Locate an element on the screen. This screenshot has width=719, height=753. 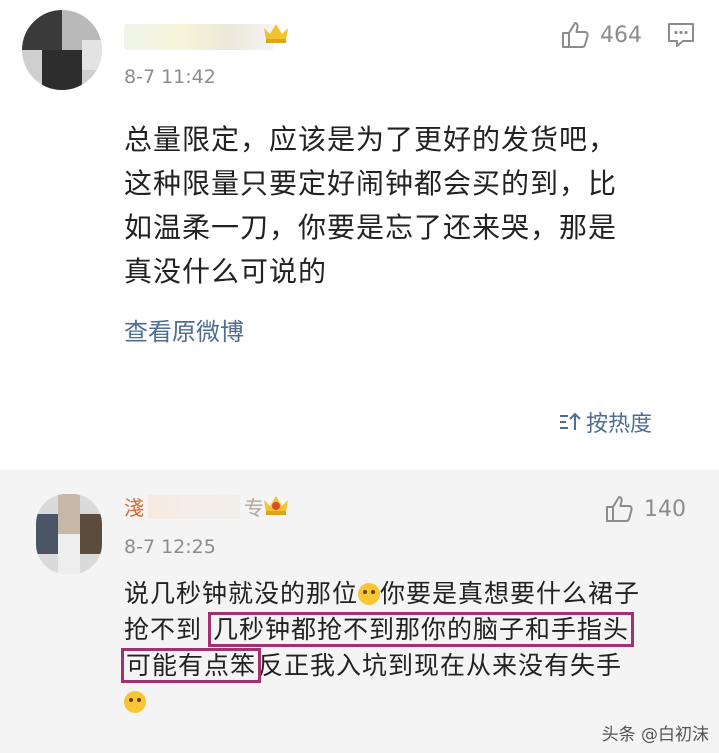
highlighted-text: 几秒钟都抢不到那你的脑子和手指头 is located at coordinates (420, 629).